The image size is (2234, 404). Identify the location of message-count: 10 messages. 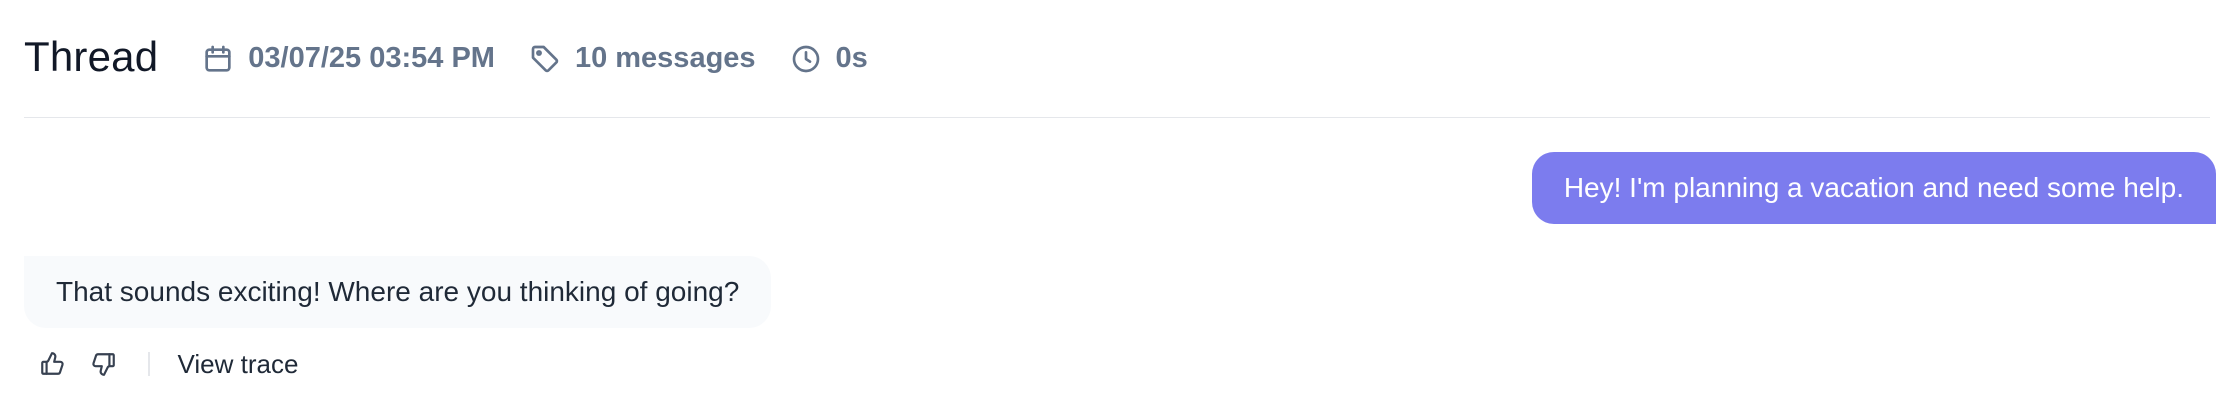
(665, 58).